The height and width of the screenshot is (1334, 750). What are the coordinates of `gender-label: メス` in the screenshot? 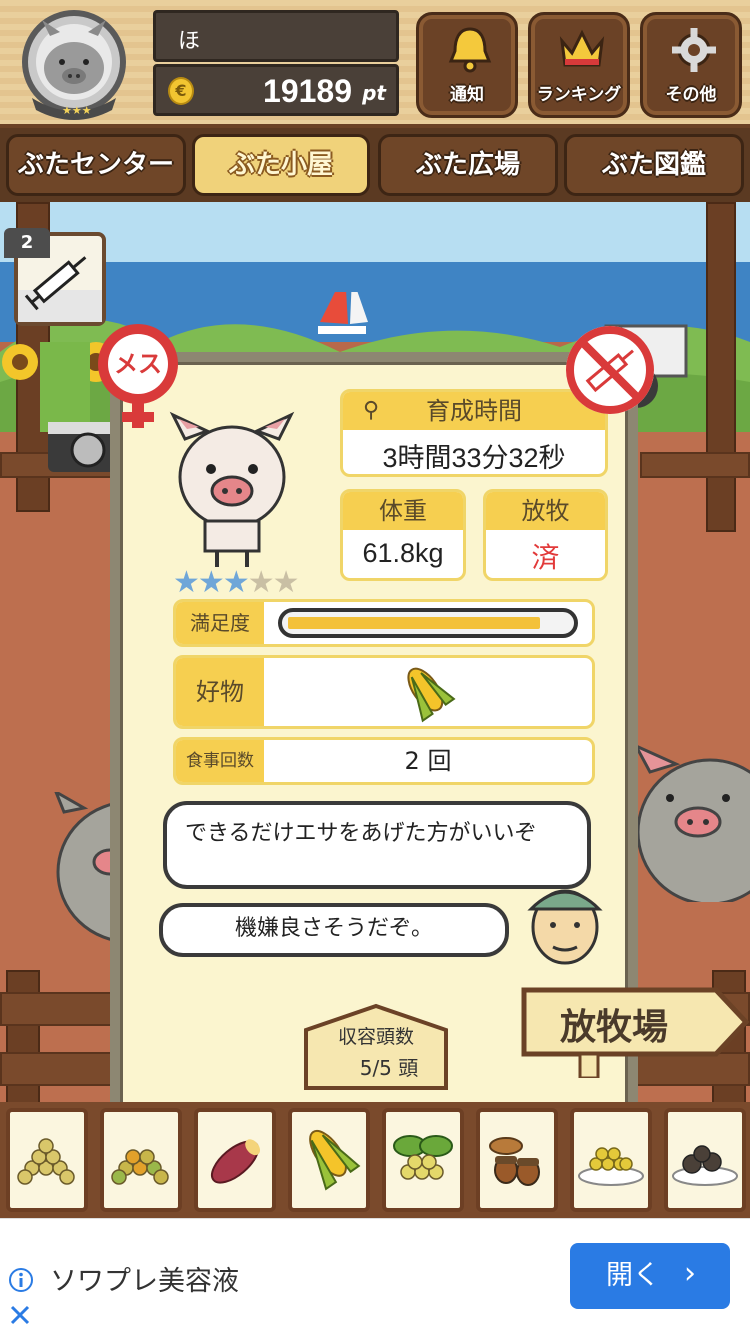 It's located at (138, 364).